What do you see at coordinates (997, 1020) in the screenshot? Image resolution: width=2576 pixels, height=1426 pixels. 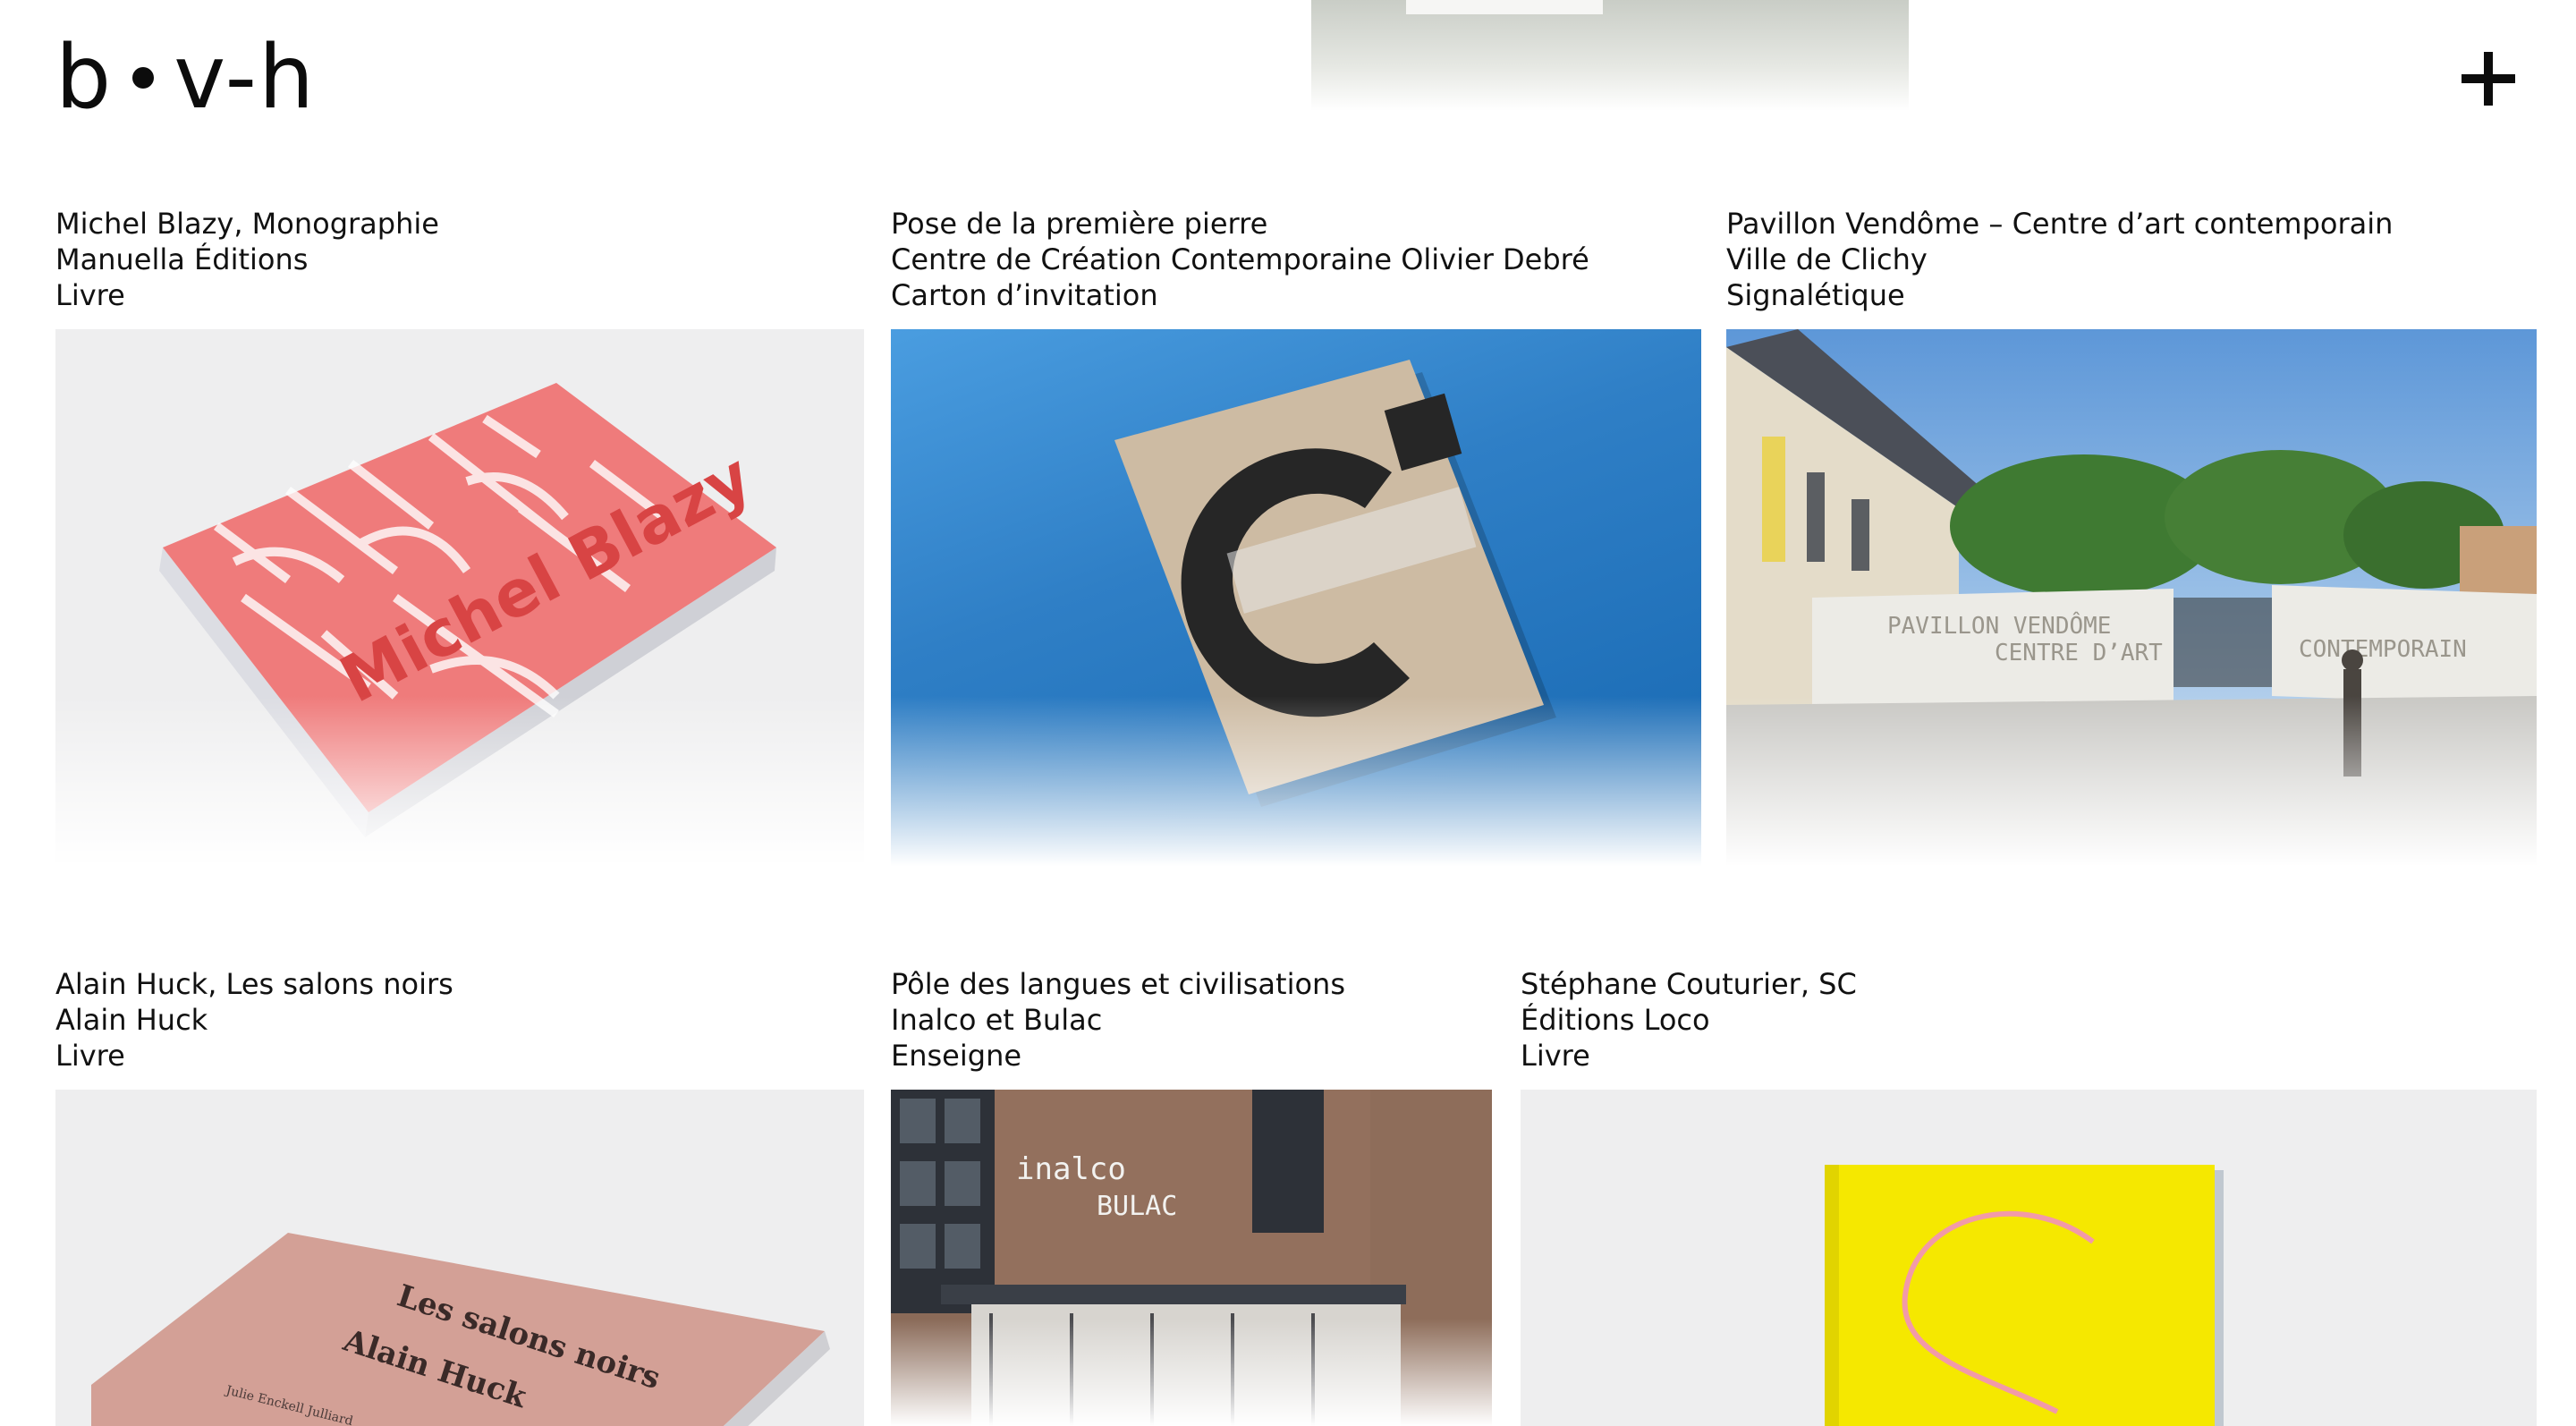 I see `project-client: Inalco et Bulac` at bounding box center [997, 1020].